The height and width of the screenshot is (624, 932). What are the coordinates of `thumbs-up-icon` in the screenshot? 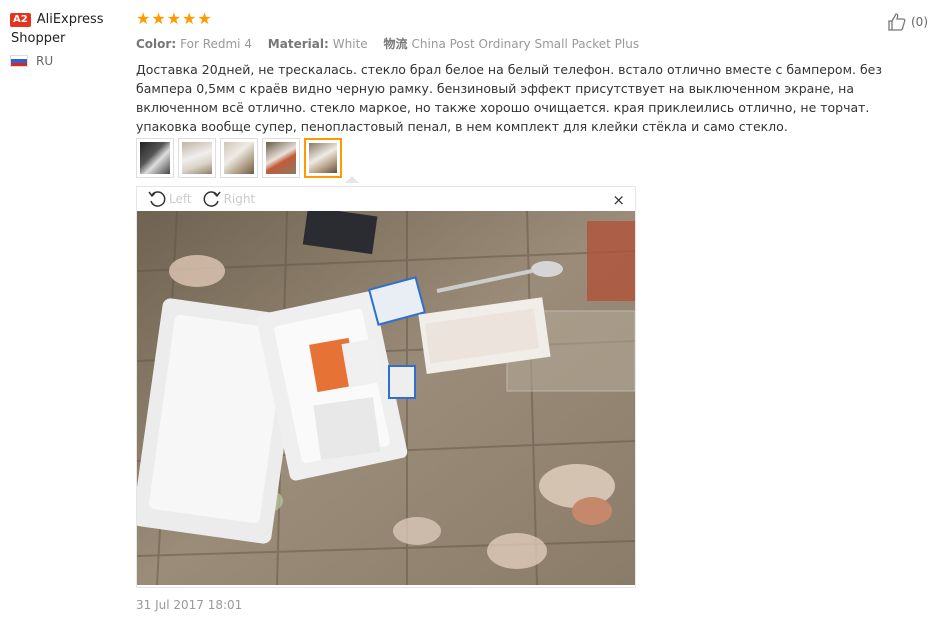 It's located at (897, 22).